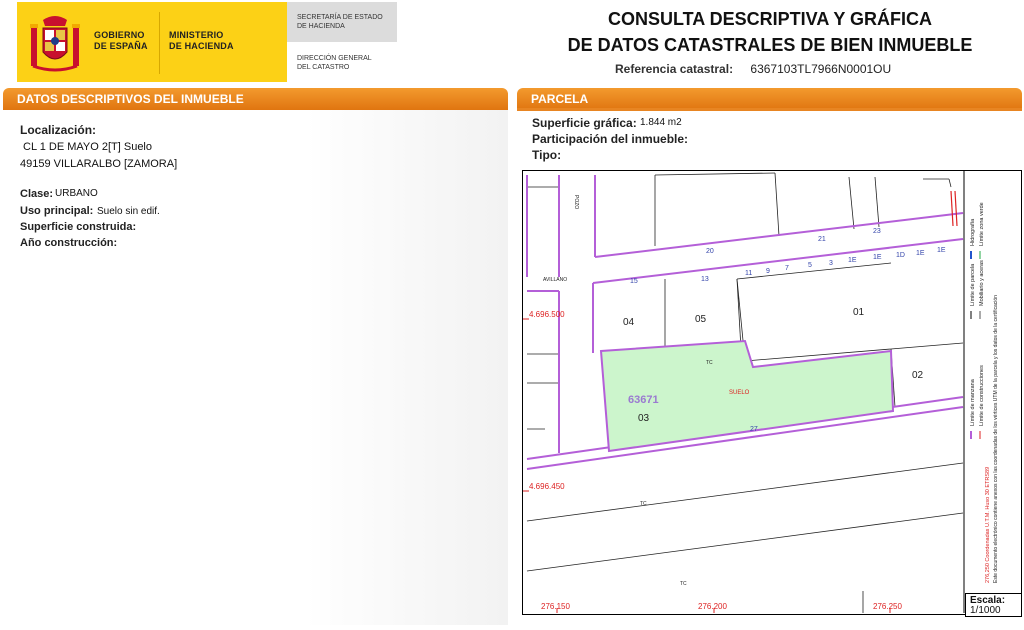 The height and width of the screenshot is (630, 1024). Describe the element at coordinates (985, 610) in the screenshot. I see `escala-value: 1/1000` at that location.